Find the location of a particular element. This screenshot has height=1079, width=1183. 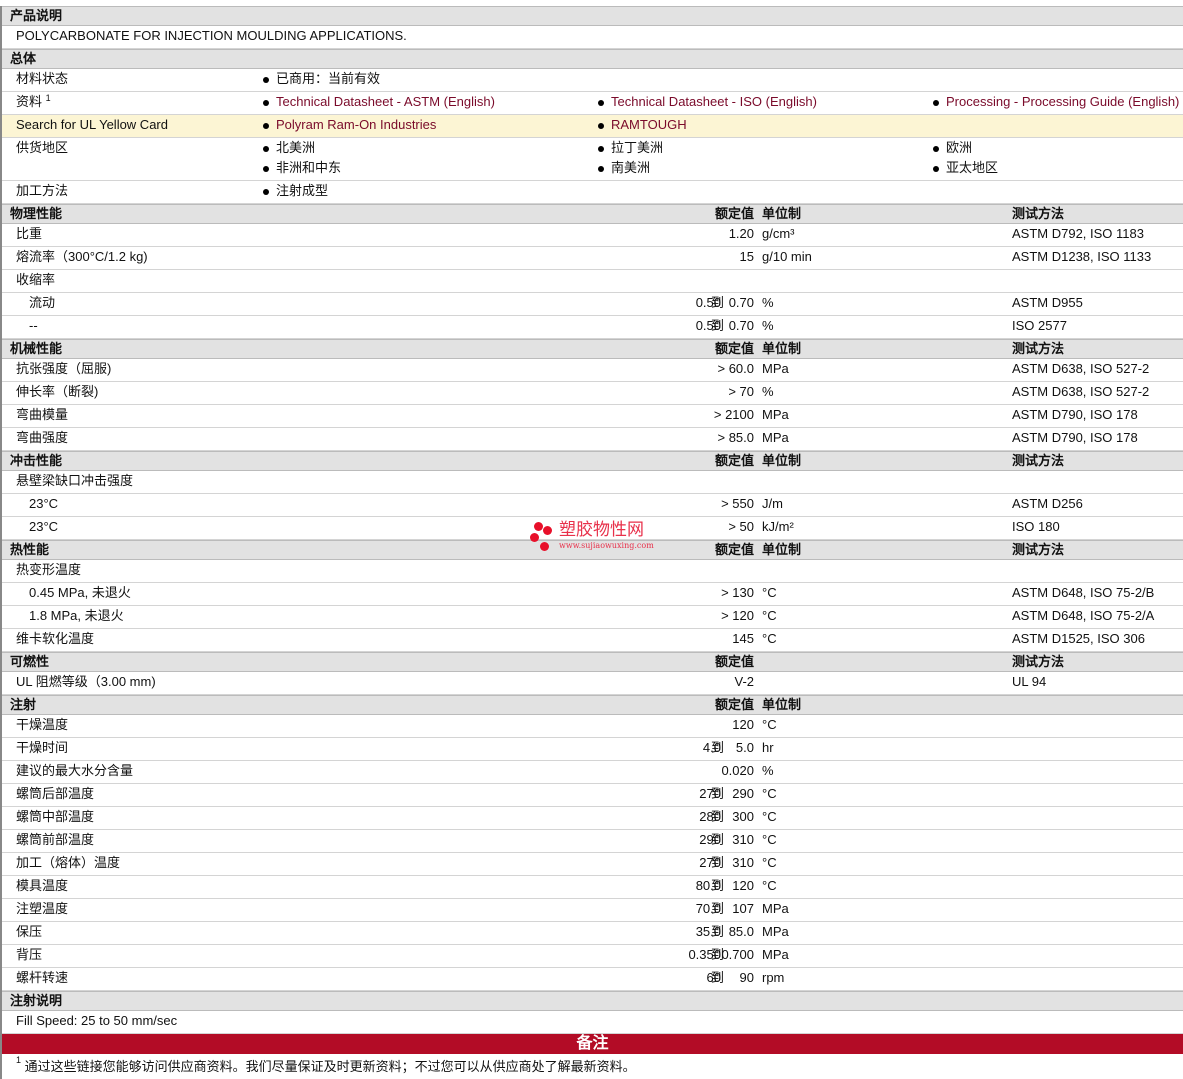

row-label: 供货地区 is located at coordinates (42, 147).